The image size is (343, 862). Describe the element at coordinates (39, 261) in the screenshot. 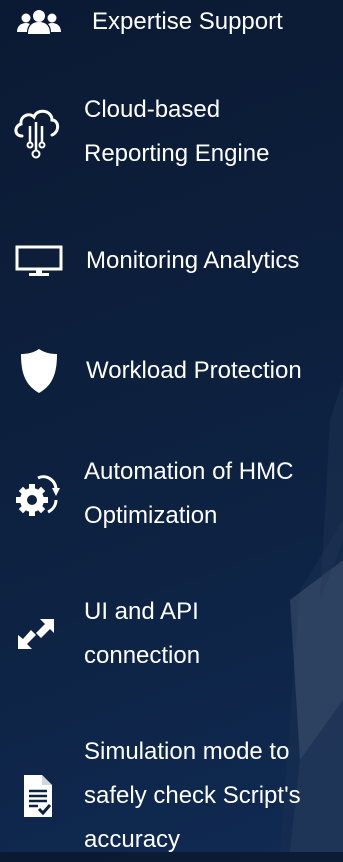

I see `monitor-icon` at that location.